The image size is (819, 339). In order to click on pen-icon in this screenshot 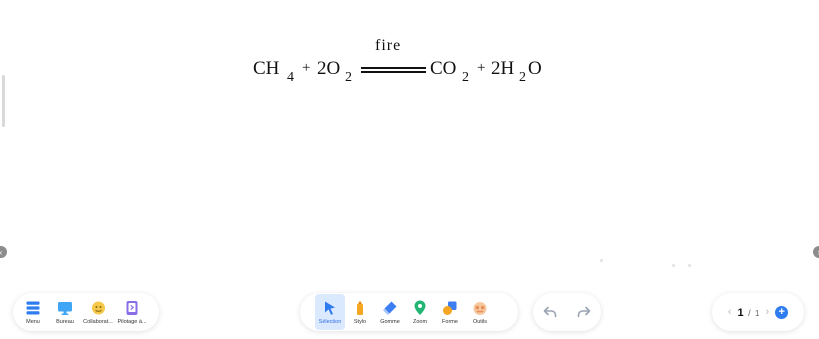, I will do `click(360, 307)`.